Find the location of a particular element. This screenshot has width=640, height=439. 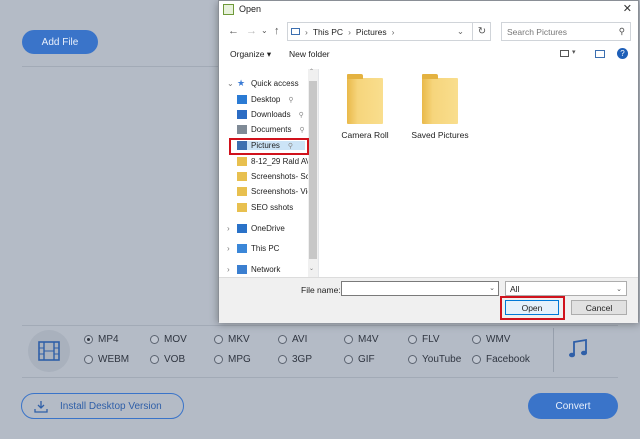

star-icon: ★ is located at coordinates (241, 83).